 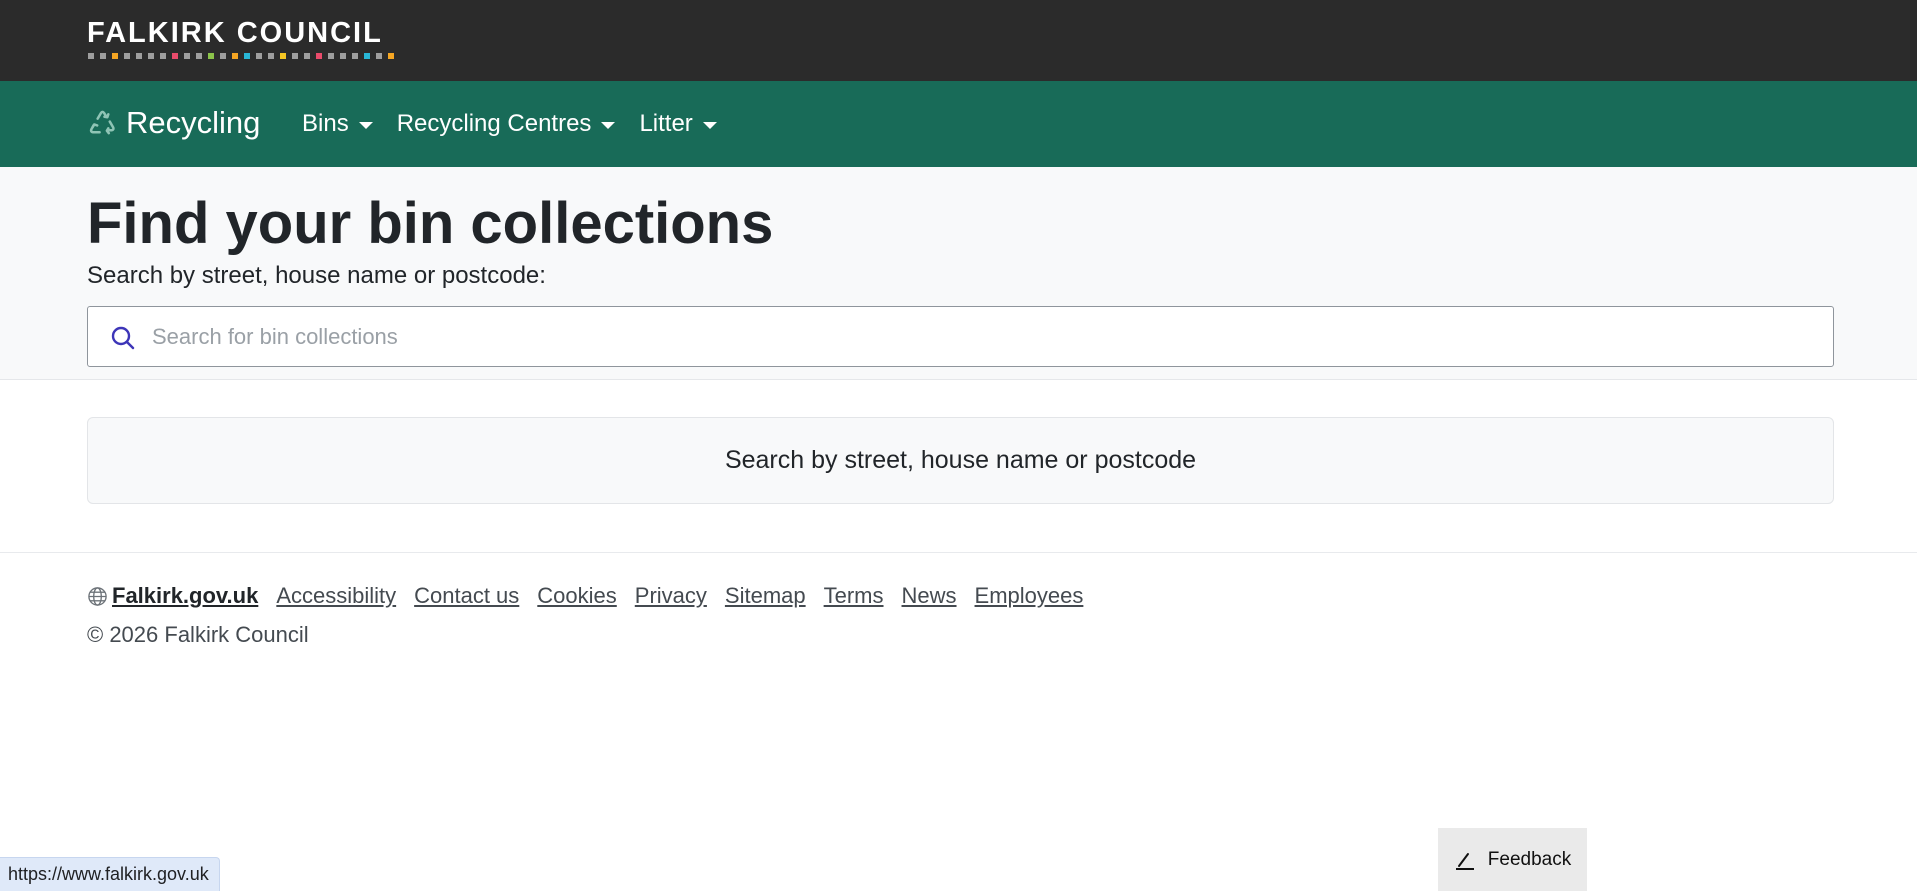 I want to click on footer-link-accessibility: Accessibility, so click(x=336, y=596).